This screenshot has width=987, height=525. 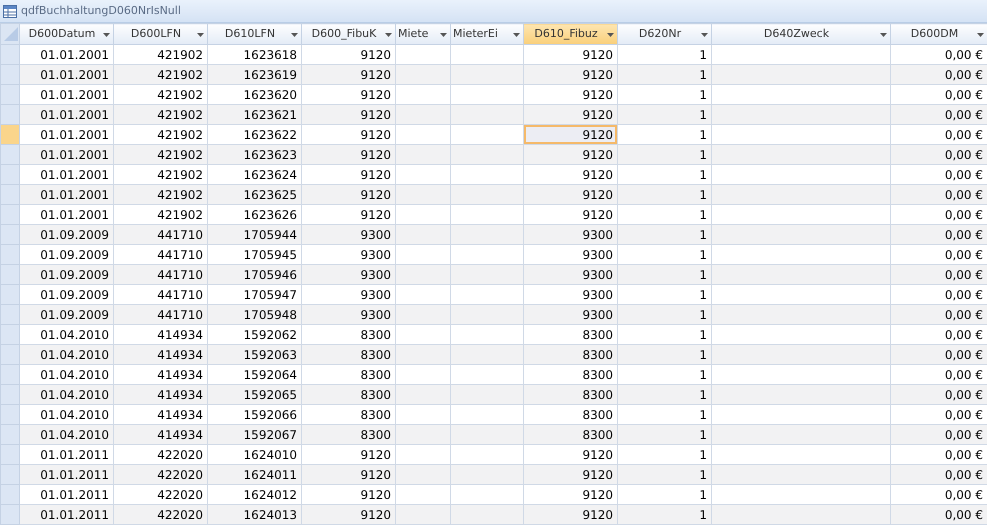 What do you see at coordinates (161, 34) in the screenshot?
I see `column-header: D600LFN` at bounding box center [161, 34].